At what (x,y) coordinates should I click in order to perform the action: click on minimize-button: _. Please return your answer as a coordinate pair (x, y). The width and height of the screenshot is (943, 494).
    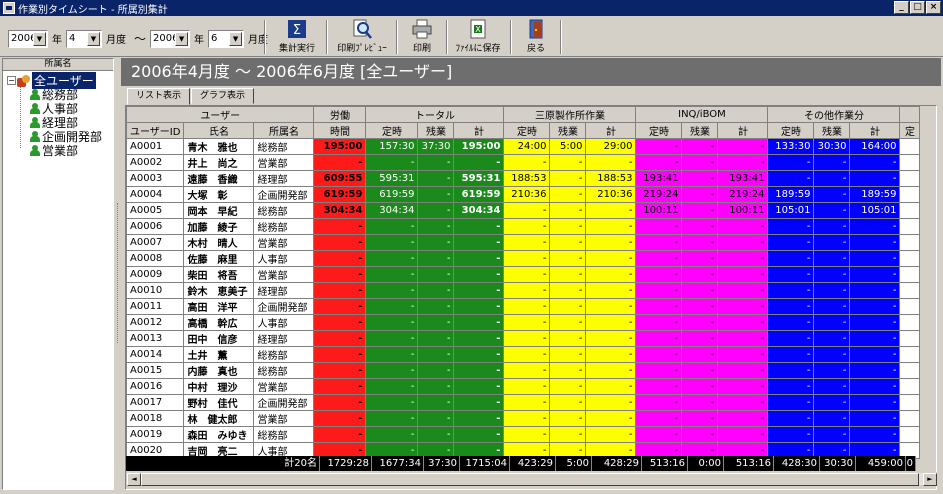
    Looking at the image, I should click on (901, 7).